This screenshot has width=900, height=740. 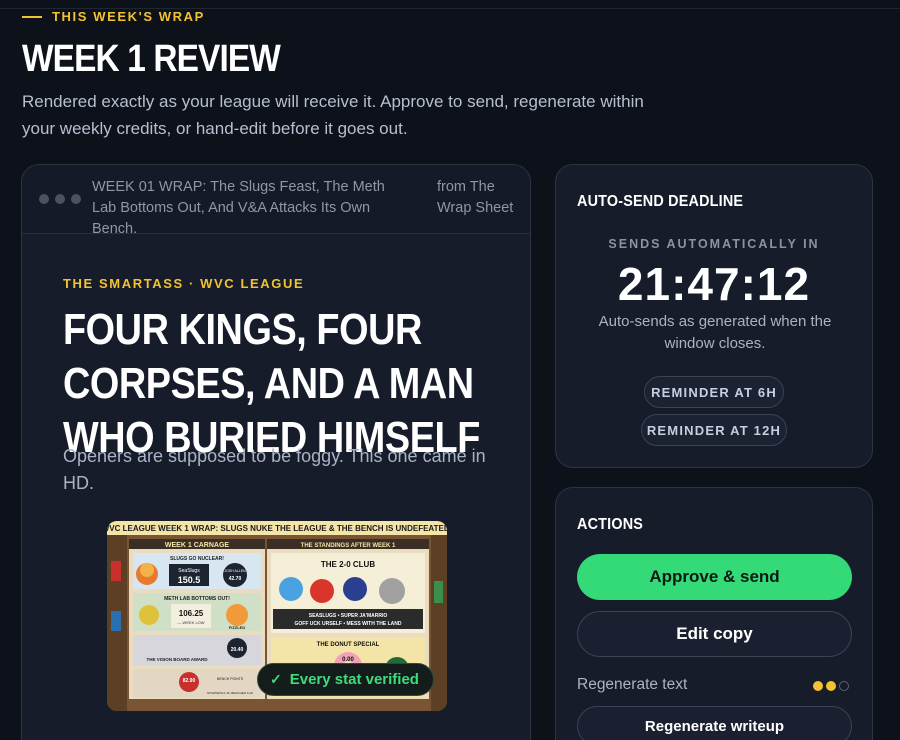 I want to click on infographic-donut: THE DONUT SPECIAL, so click(x=348, y=645).